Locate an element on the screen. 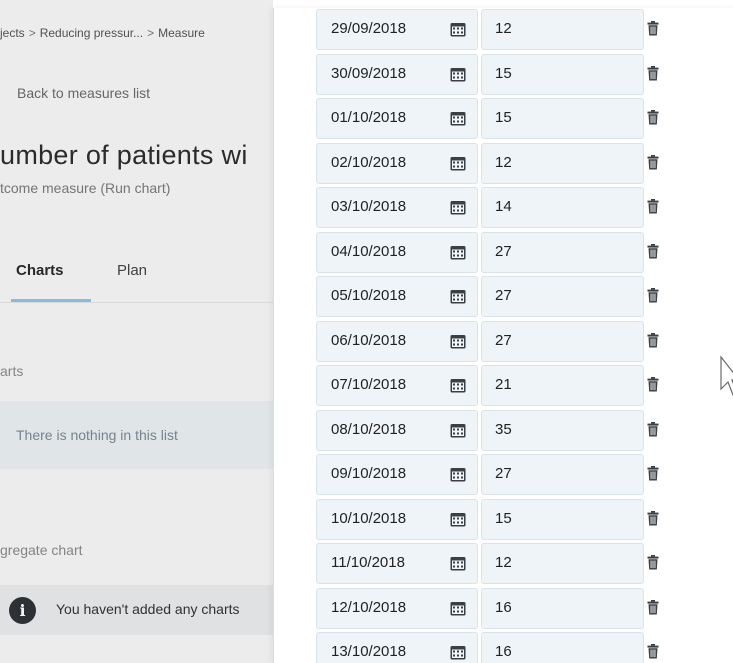  data-row: 04/10/2018 27 is located at coordinates (503, 253).